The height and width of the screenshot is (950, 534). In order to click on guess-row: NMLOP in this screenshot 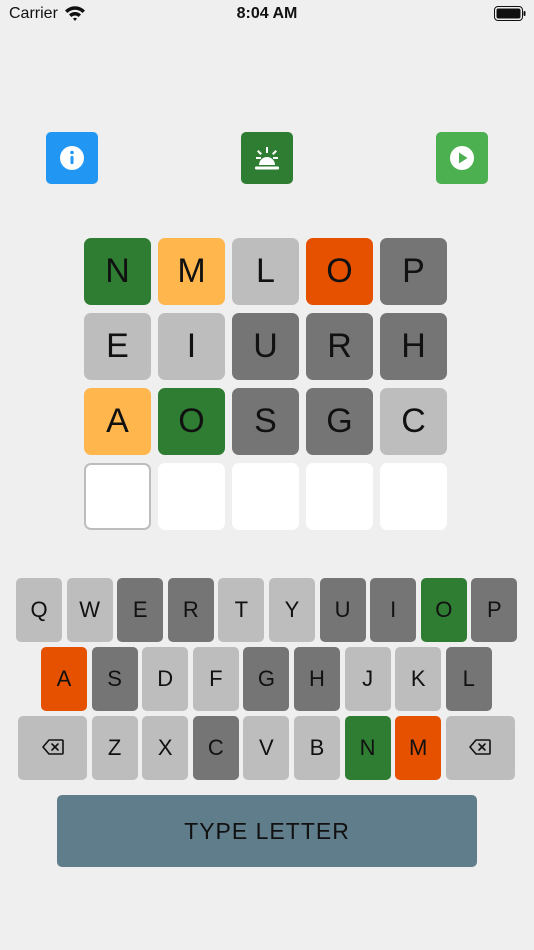, I will do `click(267, 271)`.